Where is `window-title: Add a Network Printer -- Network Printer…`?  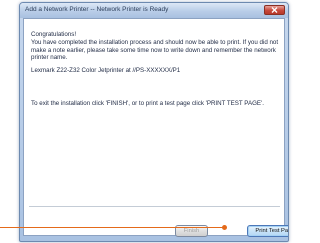
window-title: Add a Network Printer -- Network Printer… is located at coordinates (97, 9).